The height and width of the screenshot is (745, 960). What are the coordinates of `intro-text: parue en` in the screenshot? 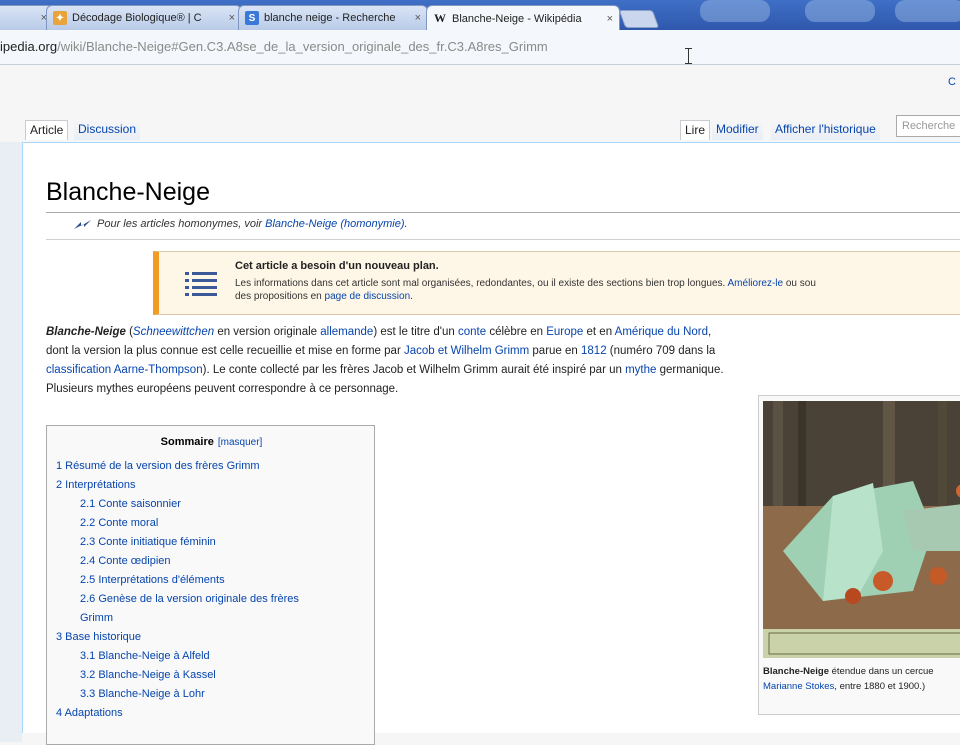 It's located at (555, 351).